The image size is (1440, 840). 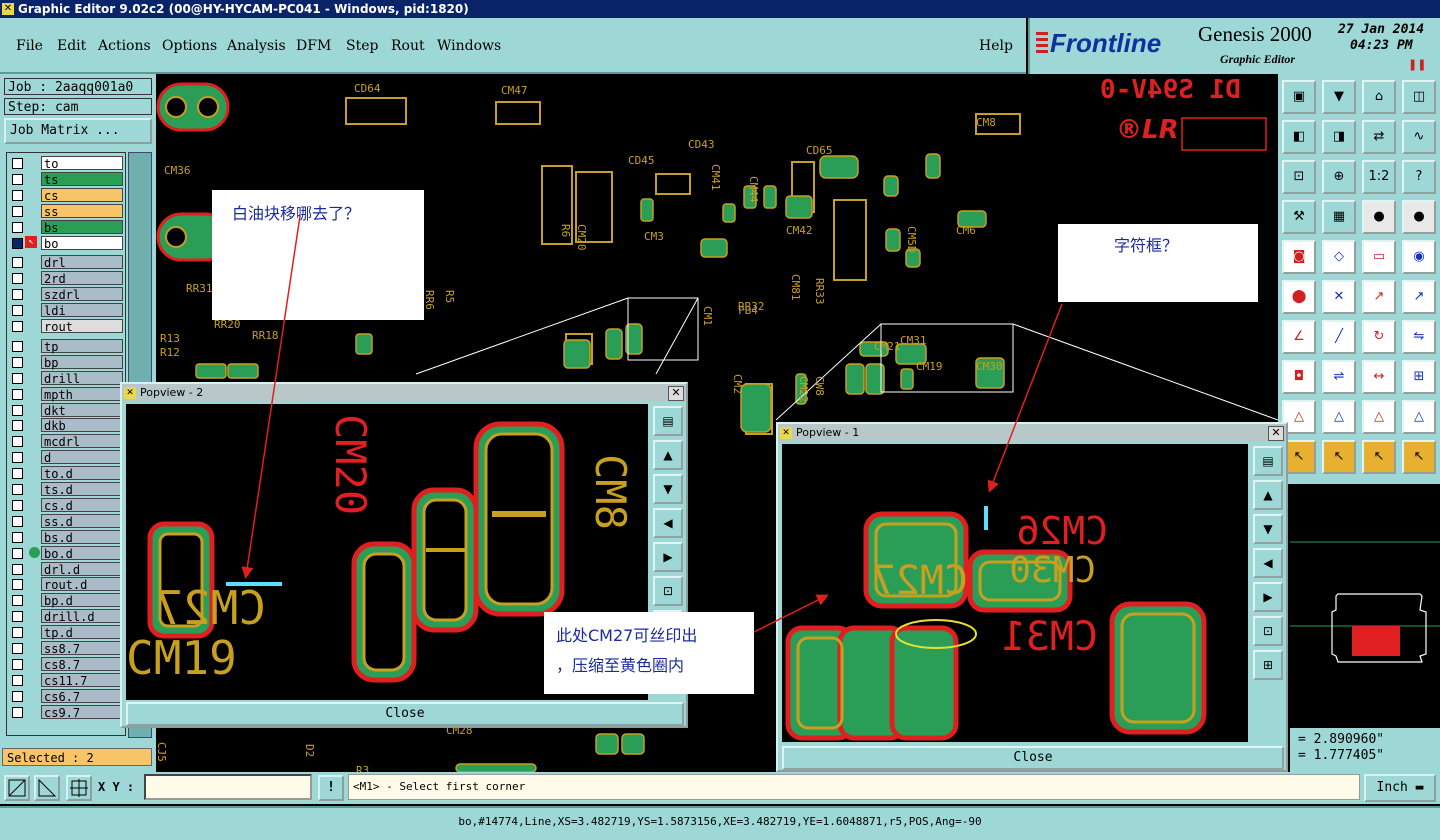 I want to click on layer-row-drill: drill, so click(x=67, y=378).